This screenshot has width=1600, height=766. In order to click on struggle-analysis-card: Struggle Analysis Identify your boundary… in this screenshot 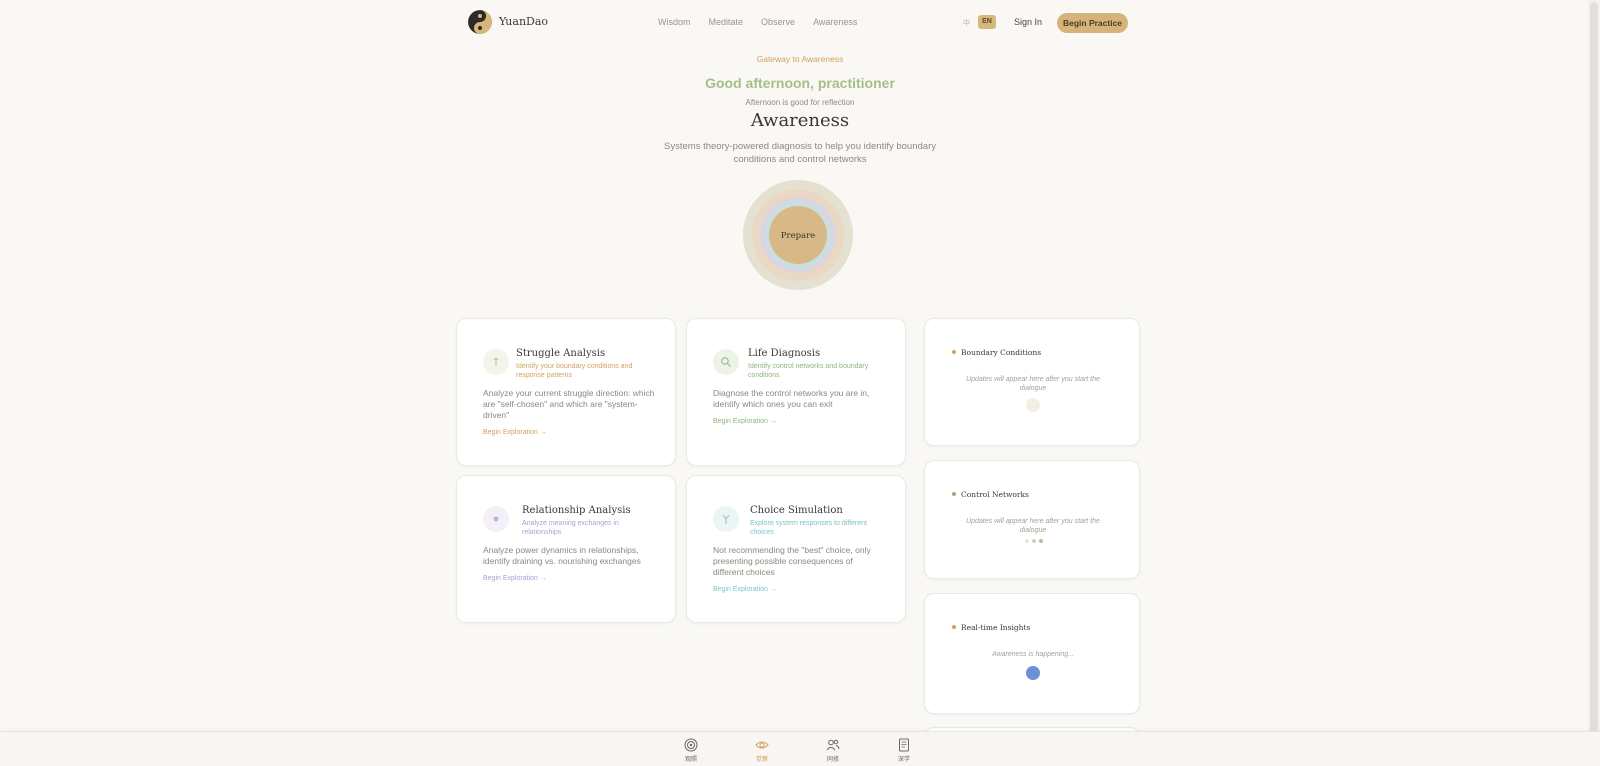, I will do `click(566, 392)`.